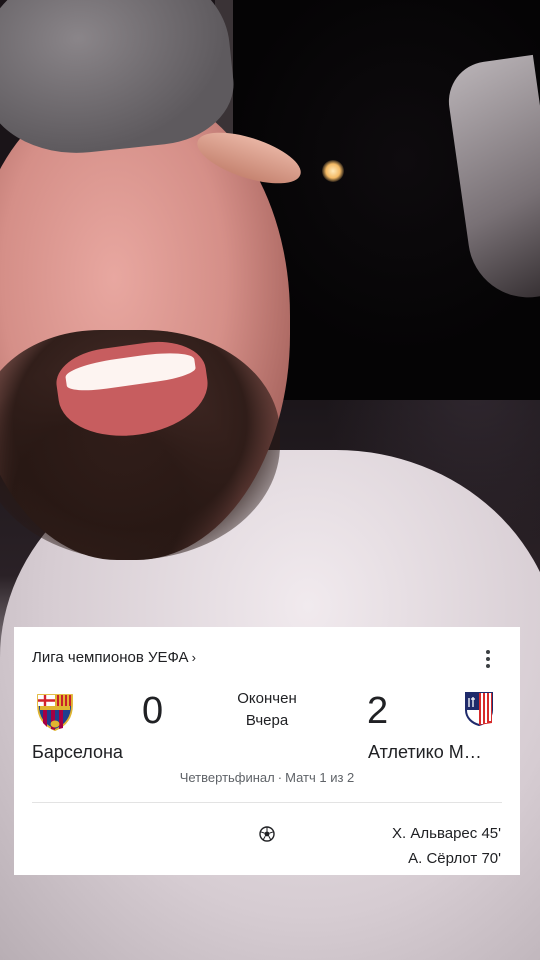  Describe the element at coordinates (227, 777) in the screenshot. I see `stage-label: Четвертьфинал` at that location.